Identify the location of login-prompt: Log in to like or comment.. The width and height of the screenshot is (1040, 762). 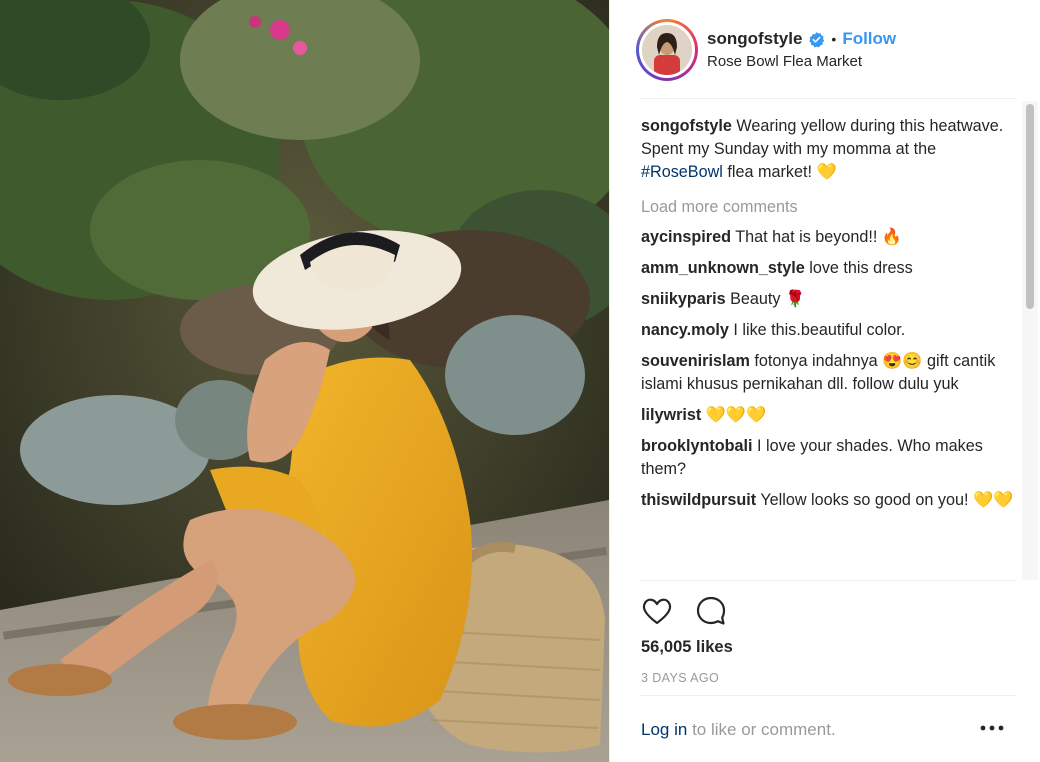
(738, 730).